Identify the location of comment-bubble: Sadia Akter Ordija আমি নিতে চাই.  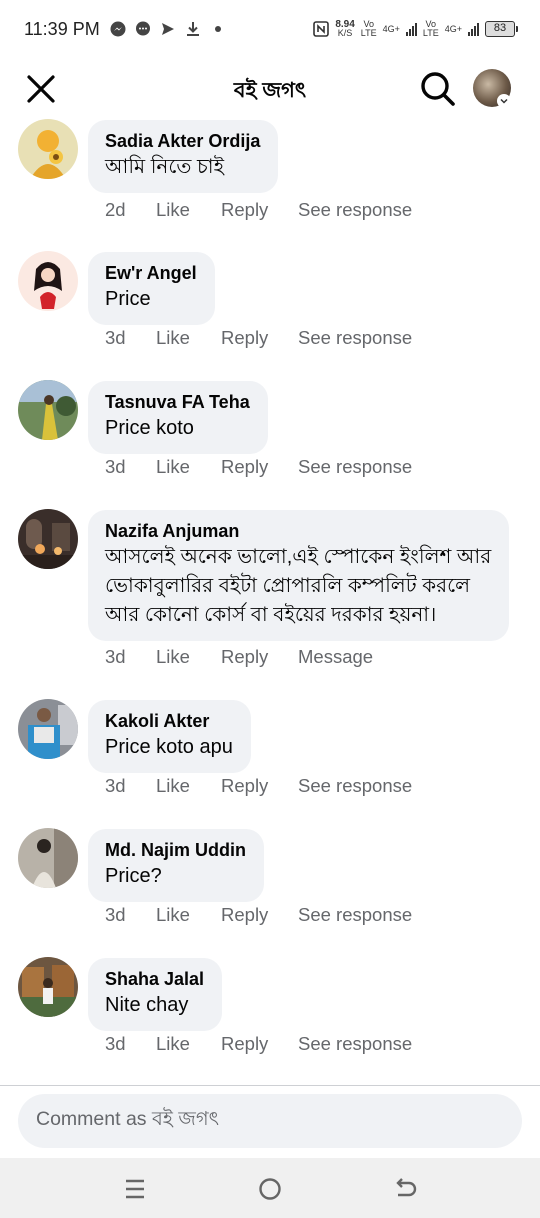
(183, 156).